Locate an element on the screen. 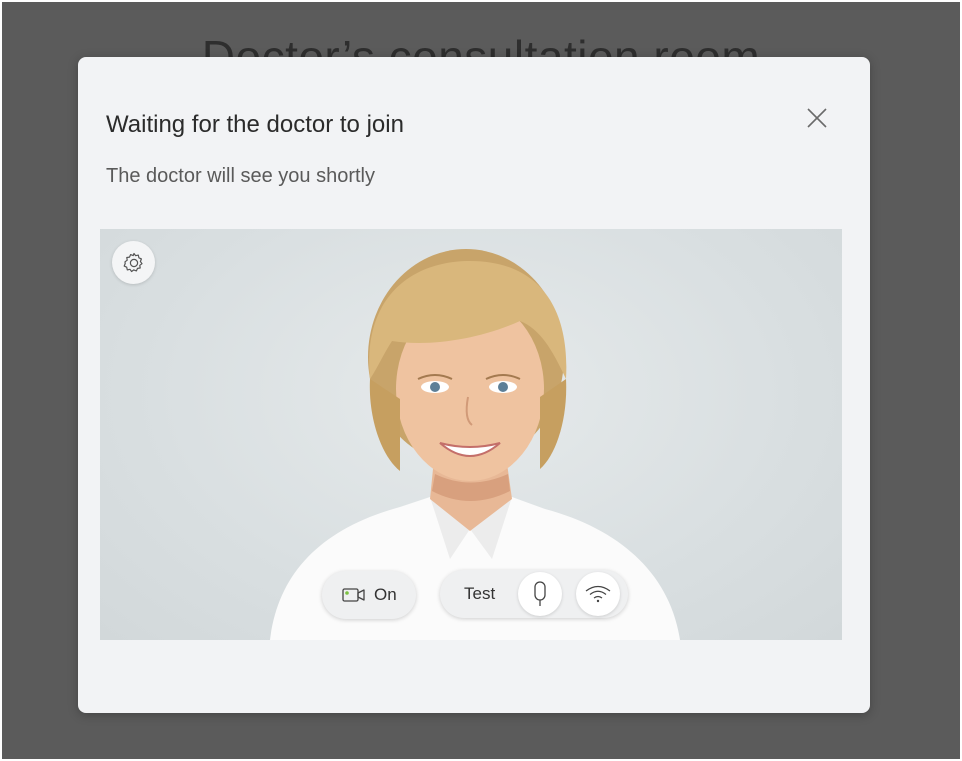  camera-toggle-button: On is located at coordinates (369, 595).